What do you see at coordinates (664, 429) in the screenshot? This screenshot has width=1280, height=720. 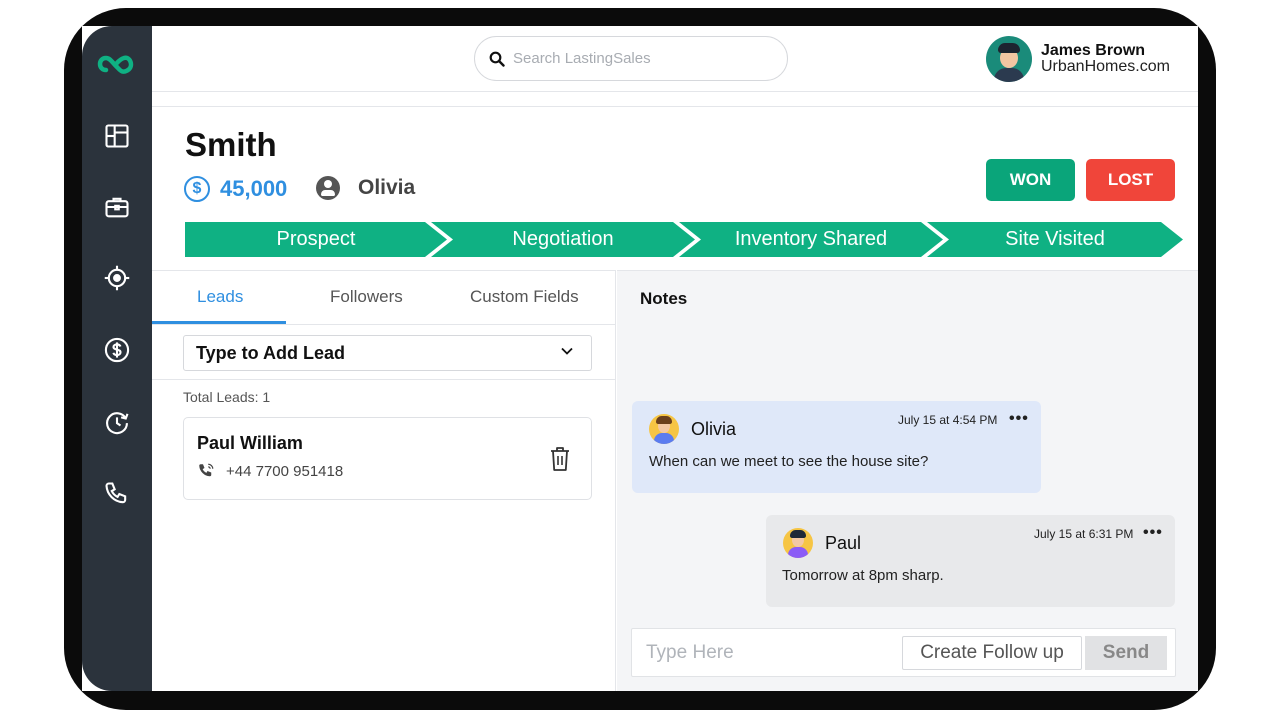 I see `olivia-avatar` at bounding box center [664, 429].